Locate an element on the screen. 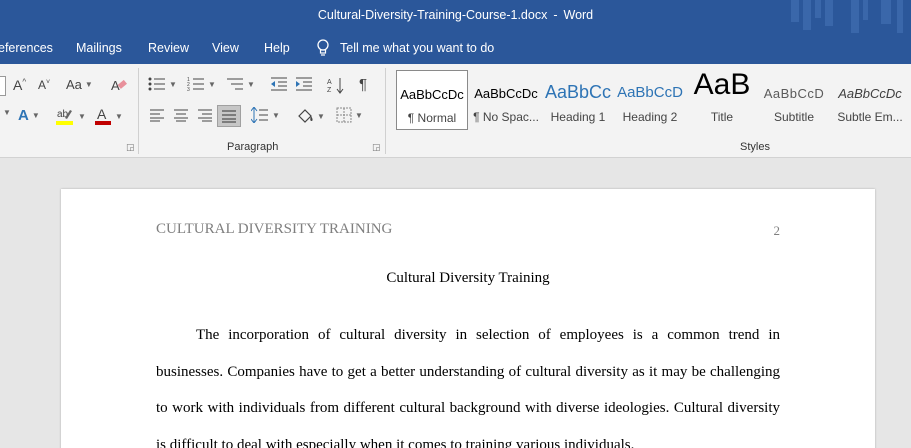 Image resolution: width=911 pixels, height=448 pixels. clear-formatting-button: A is located at coordinates (119, 85).